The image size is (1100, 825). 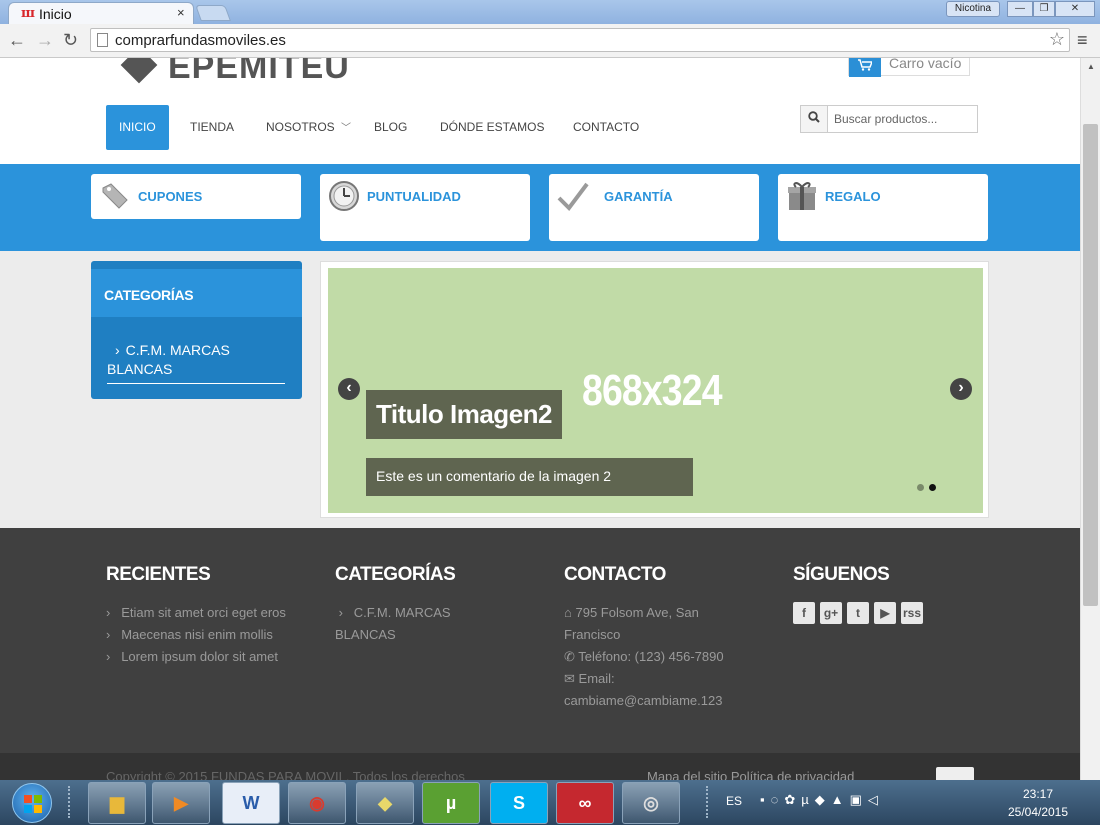 What do you see at coordinates (750, 774) in the screenshot?
I see `footer-legal-links: Mapa del sitio Política de privacidad` at bounding box center [750, 774].